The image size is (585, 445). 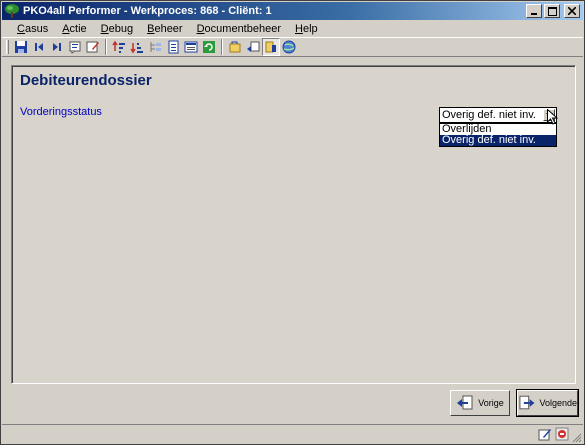 I want to click on vorderingsstatus-label: Vorderingsstatus, so click(x=61, y=112).